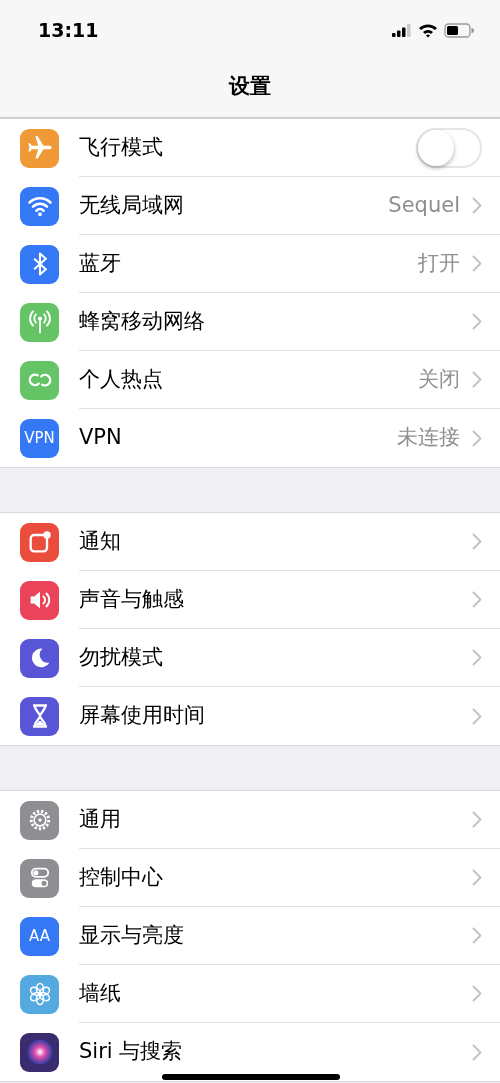 Image resolution: width=500 pixels, height=1083 pixels. I want to click on icon-label: AA, so click(39, 936).